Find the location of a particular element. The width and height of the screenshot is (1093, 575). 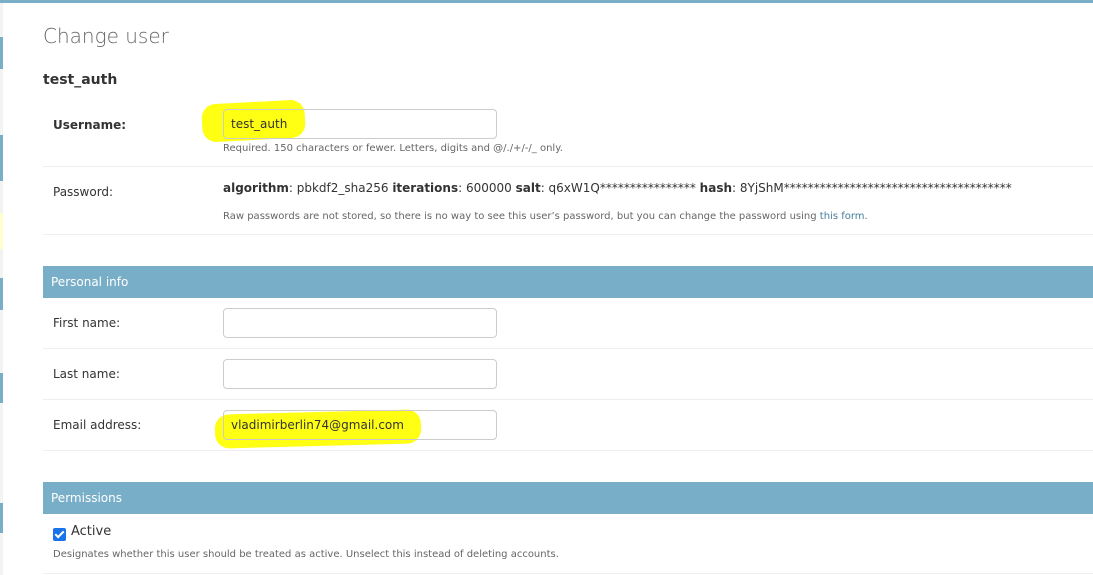

personal-info-header: Personal info is located at coordinates (568, 282).